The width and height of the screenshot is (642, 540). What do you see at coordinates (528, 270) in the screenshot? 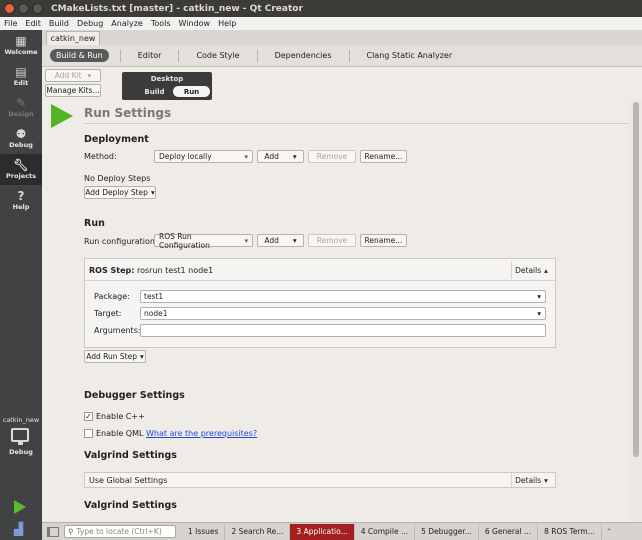
I see `ros-step-details-label: Details` at bounding box center [528, 270].